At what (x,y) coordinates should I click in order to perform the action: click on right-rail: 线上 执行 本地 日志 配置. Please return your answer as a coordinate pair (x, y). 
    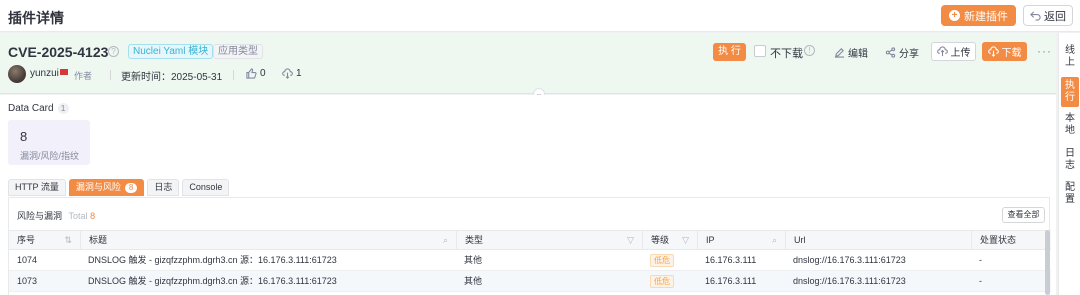
    Looking at the image, I should click on (1069, 164).